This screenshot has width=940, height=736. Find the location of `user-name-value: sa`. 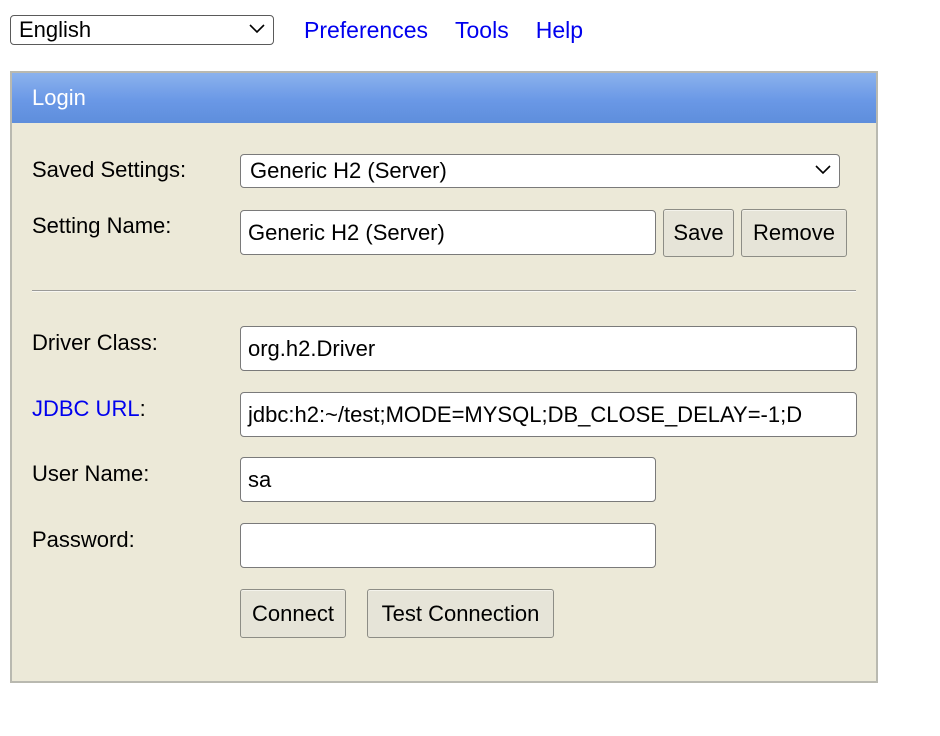

user-name-value: sa is located at coordinates (260, 479).